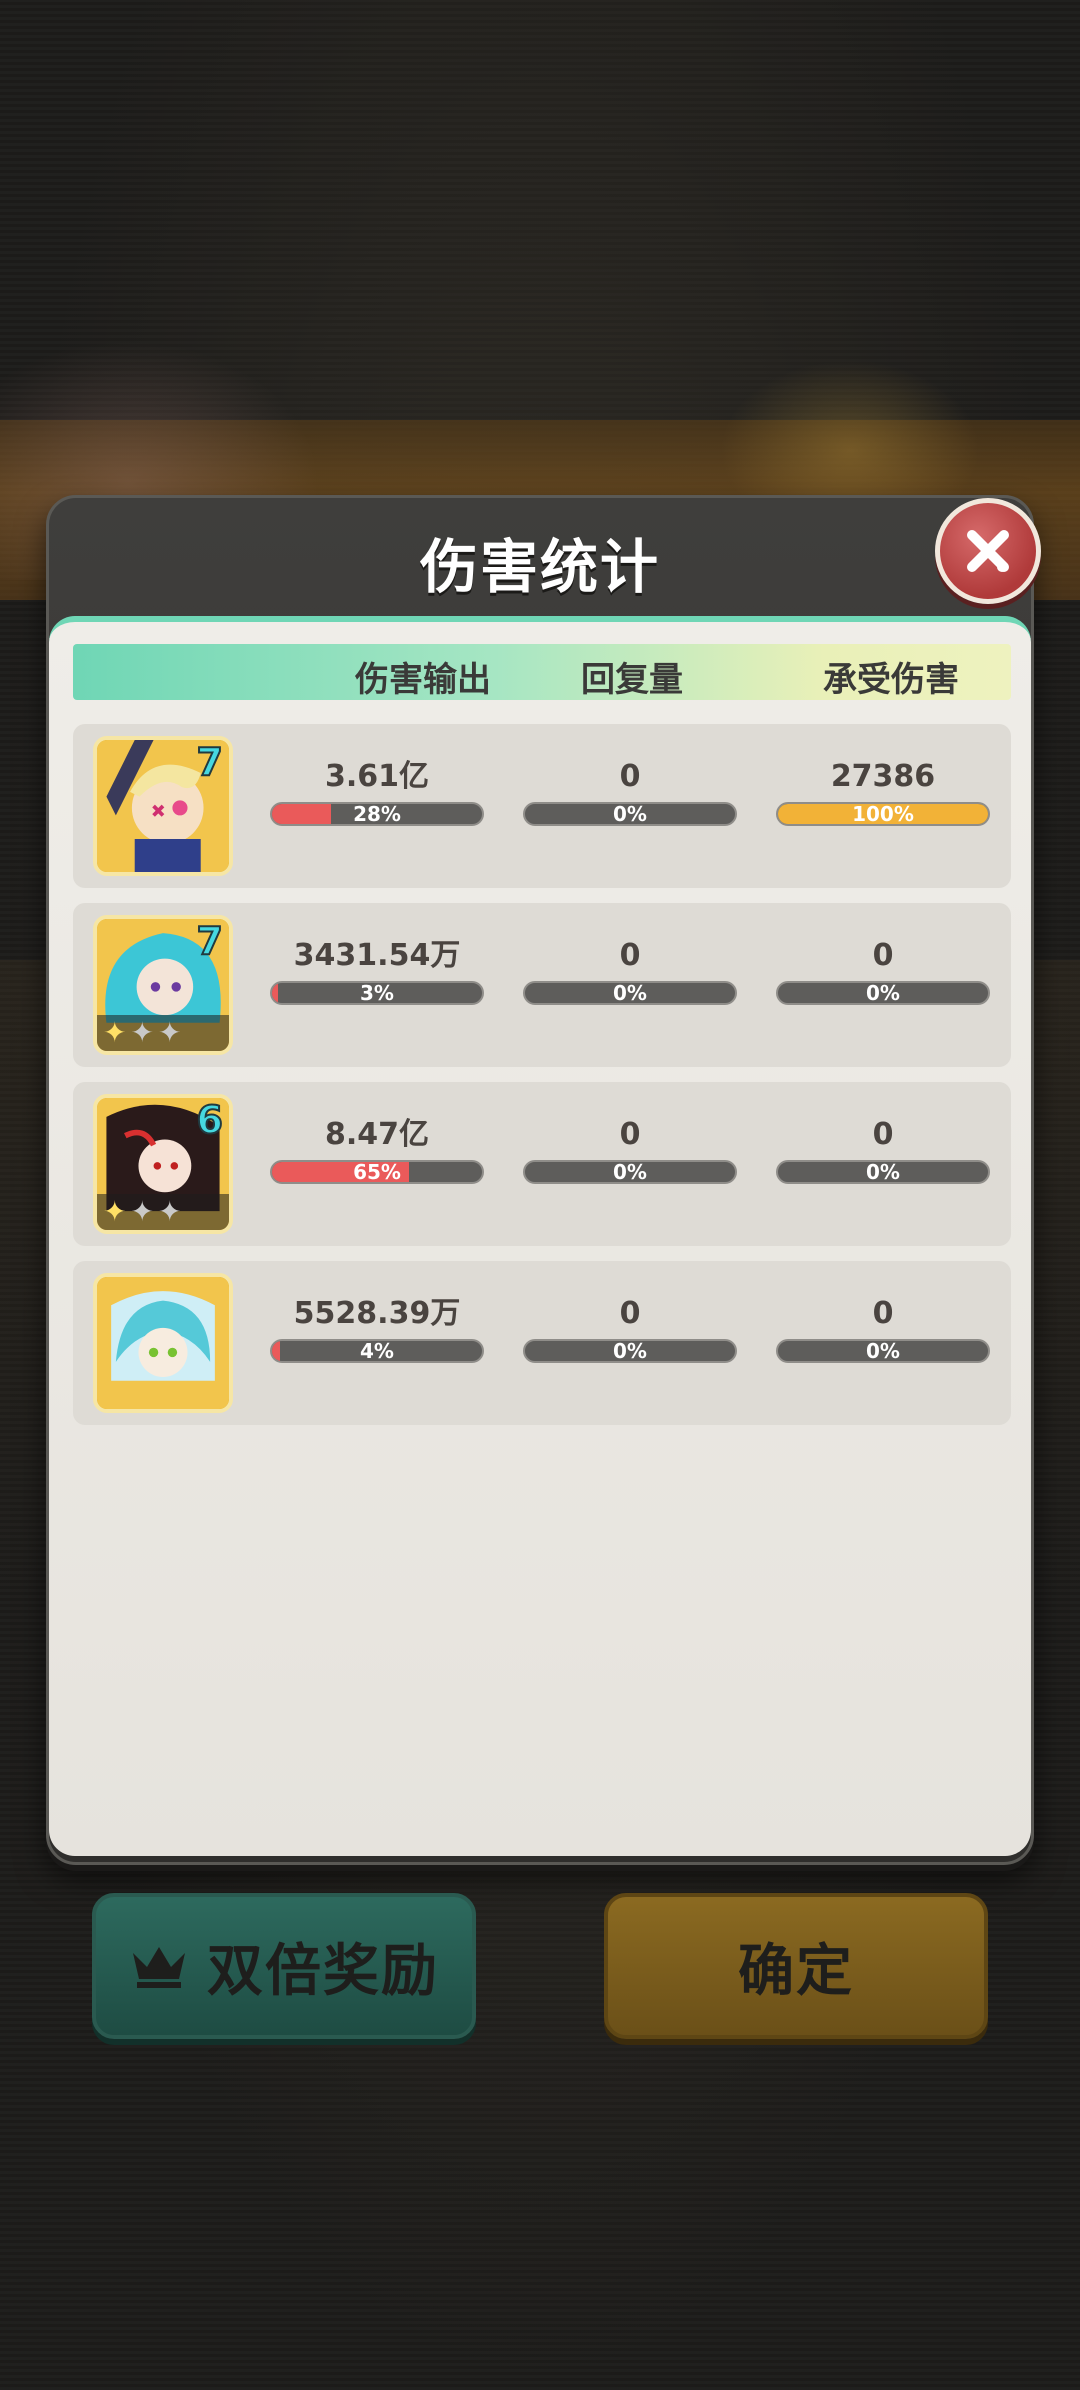 This screenshot has height=2390, width=1080. I want to click on hero-row: 7 ✦ ✦ ✦ 3431.54万 3% 0 0% 0 0%, so click(542, 985).